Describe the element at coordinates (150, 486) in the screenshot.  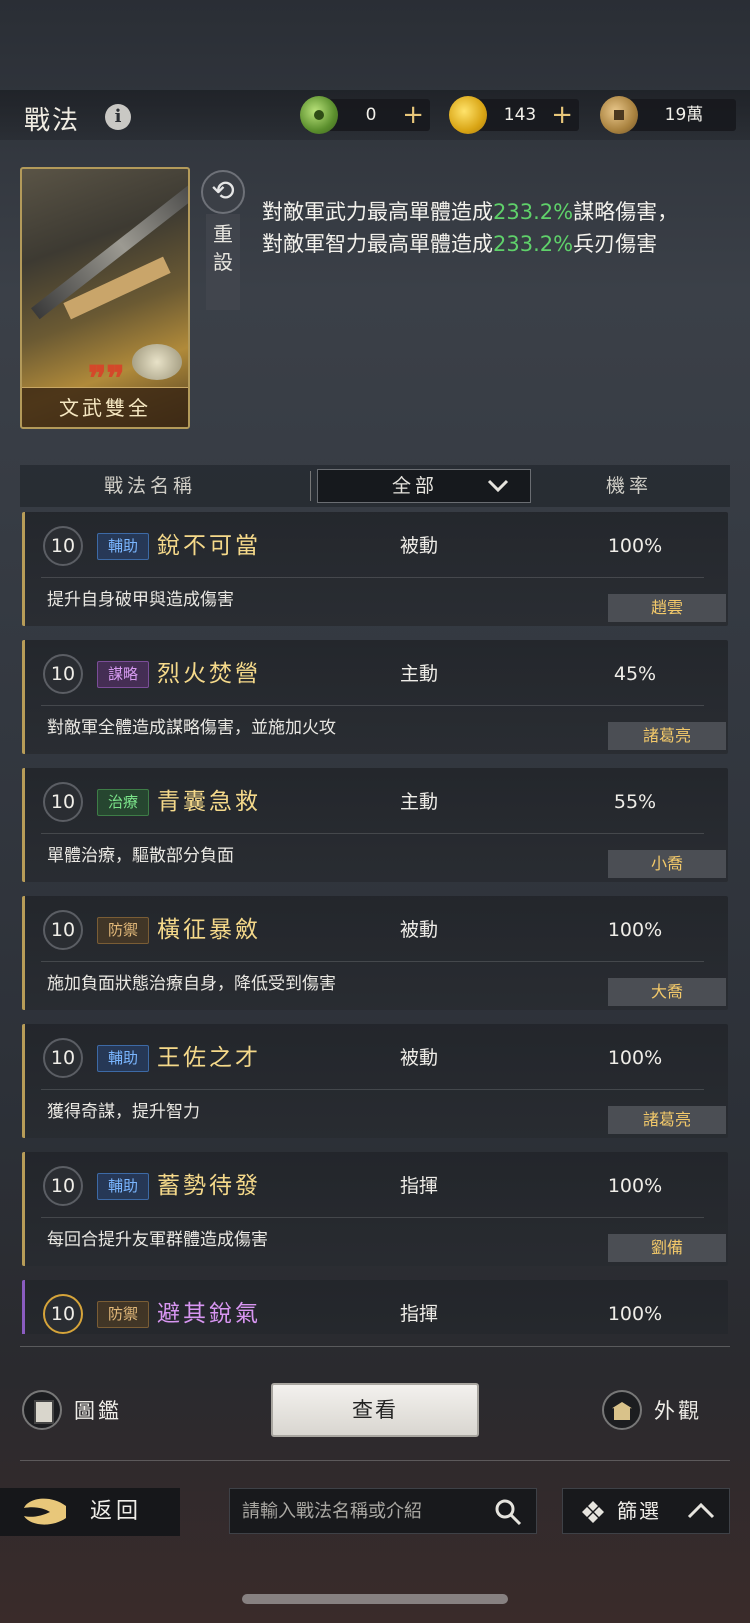
I see `column-name-header: 戰法名稱` at that location.